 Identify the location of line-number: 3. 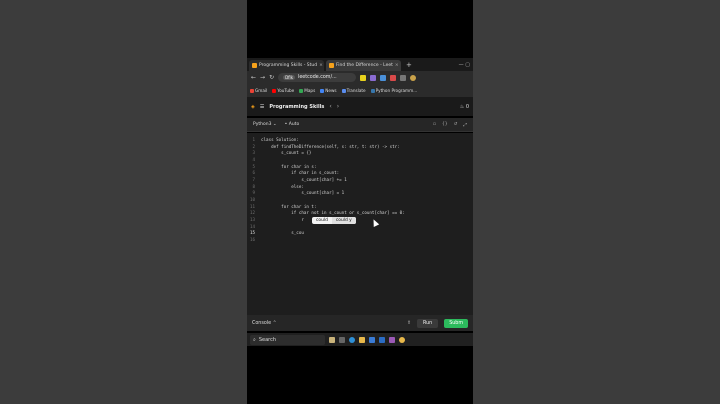
(253, 153).